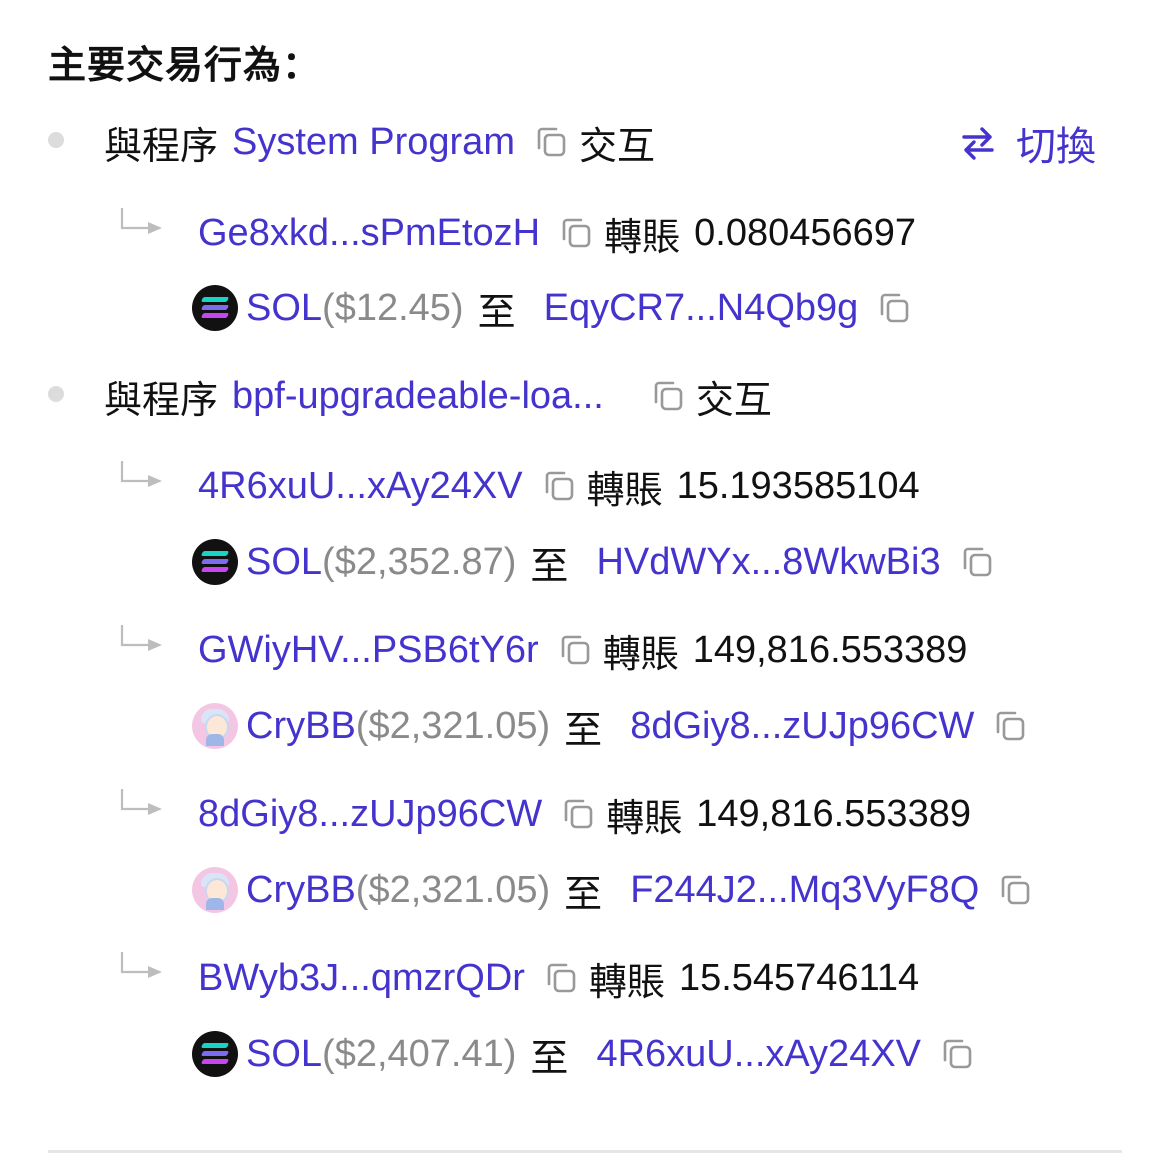  What do you see at coordinates (419, 1053) in the screenshot?
I see `token-usd-value: ($2,407.41)` at bounding box center [419, 1053].